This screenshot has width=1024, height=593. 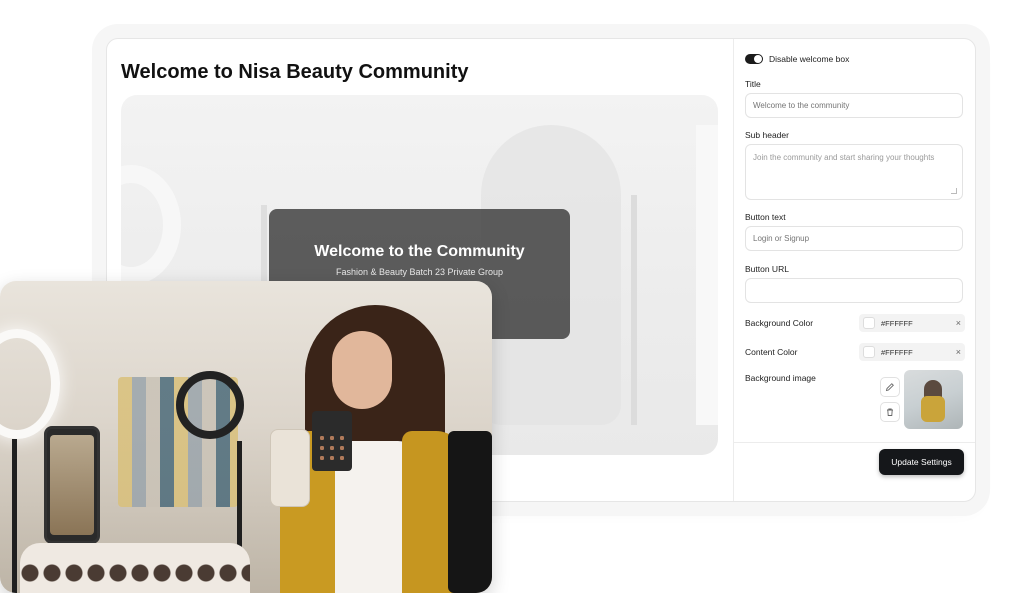 I want to click on welcome-box-title: Welcome to the Community, so click(x=419, y=251).